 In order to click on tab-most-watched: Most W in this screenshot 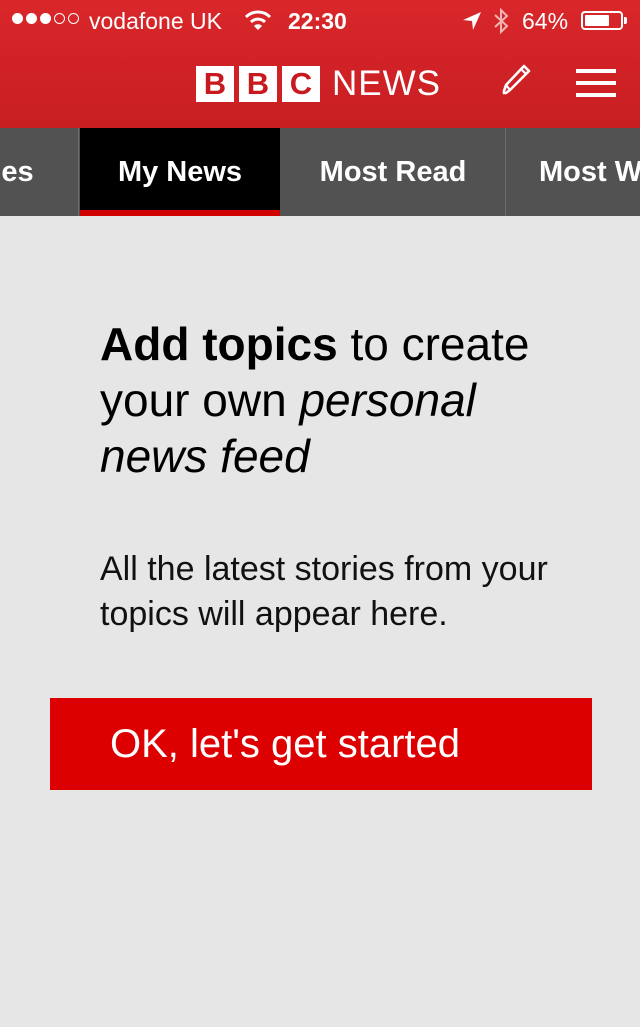, I will do `click(573, 172)`.